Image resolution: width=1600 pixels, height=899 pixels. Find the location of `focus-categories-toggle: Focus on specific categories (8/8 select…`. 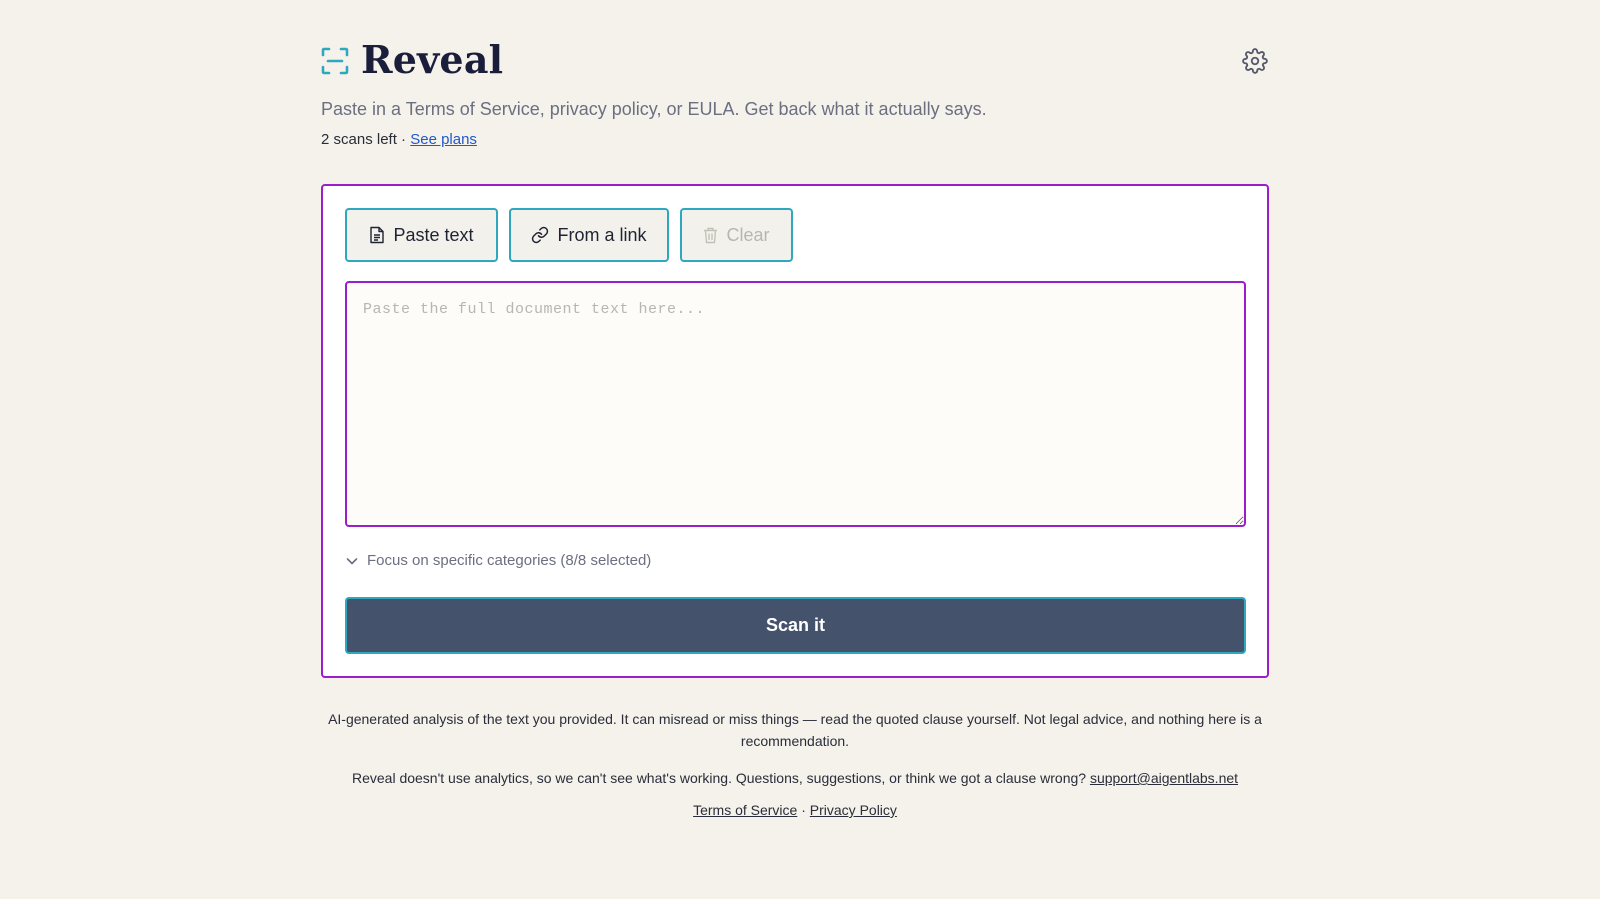

focus-categories-toggle: Focus on specific categories (8/8 select… is located at coordinates (498, 560).